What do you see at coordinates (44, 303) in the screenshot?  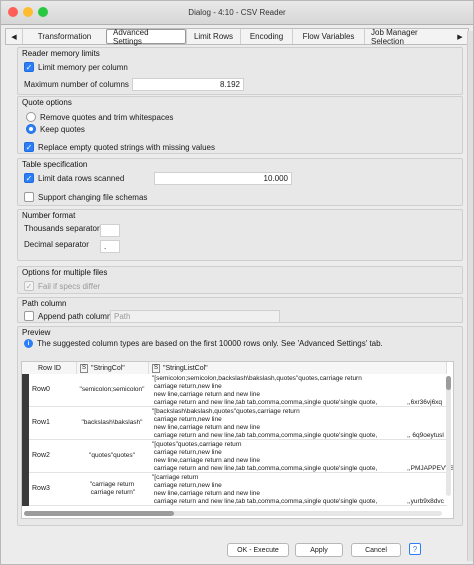 I see `section-title: Path column` at bounding box center [44, 303].